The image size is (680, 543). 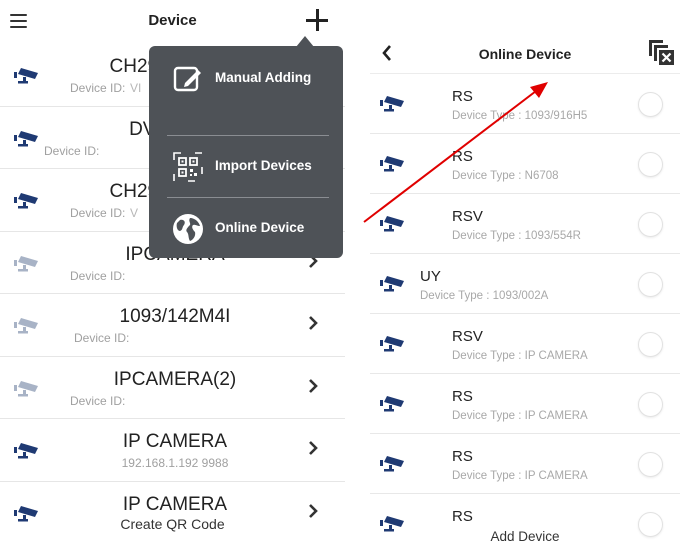 What do you see at coordinates (661, 52) in the screenshot?
I see `close-copy-icon` at bounding box center [661, 52].